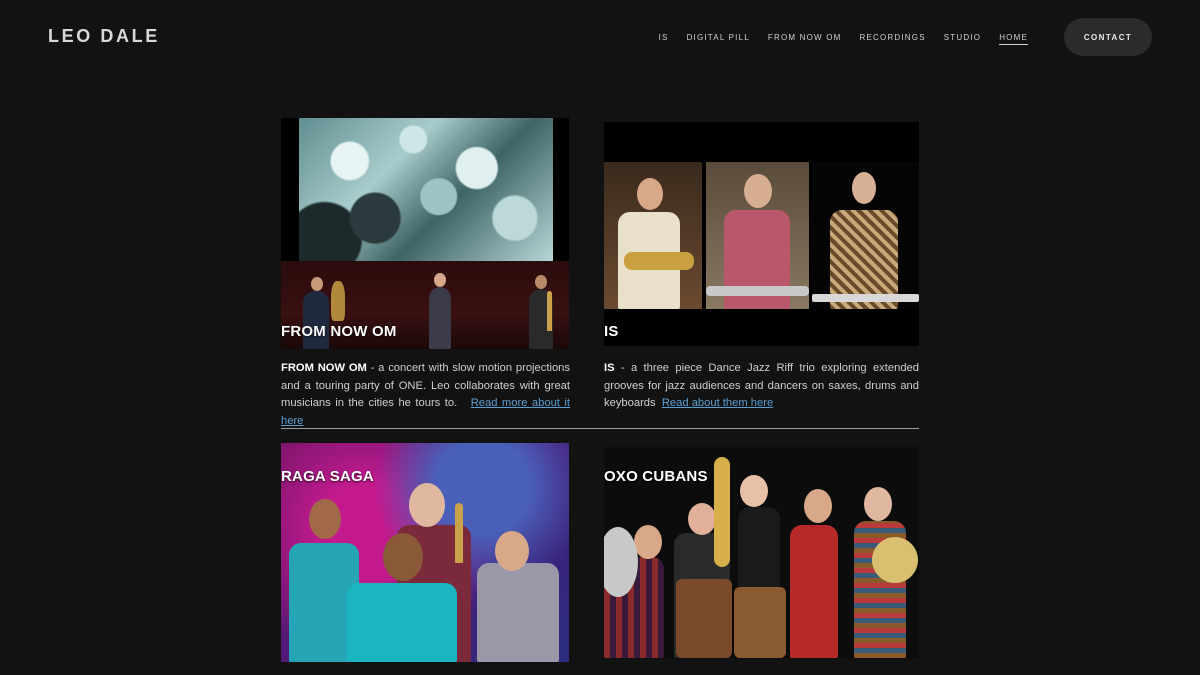 The height and width of the screenshot is (675, 1200). I want to click on drummer-panel, so click(757, 235).